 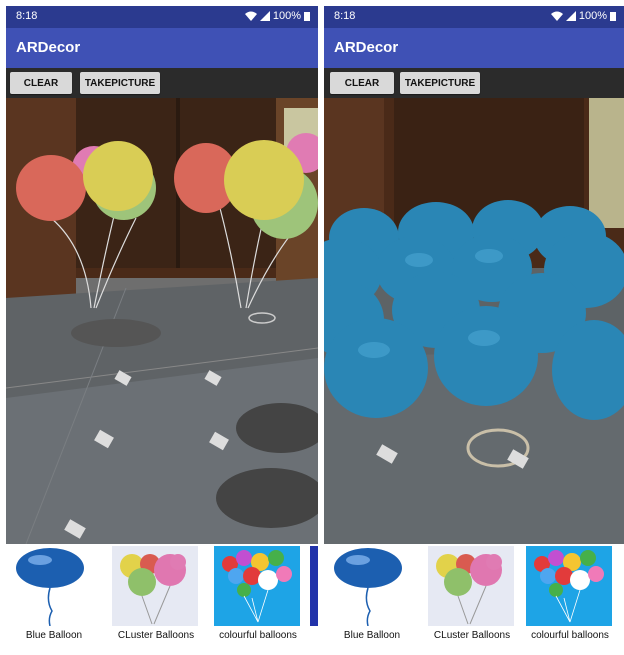 I want to click on next-model-peek, so click(x=314, y=586).